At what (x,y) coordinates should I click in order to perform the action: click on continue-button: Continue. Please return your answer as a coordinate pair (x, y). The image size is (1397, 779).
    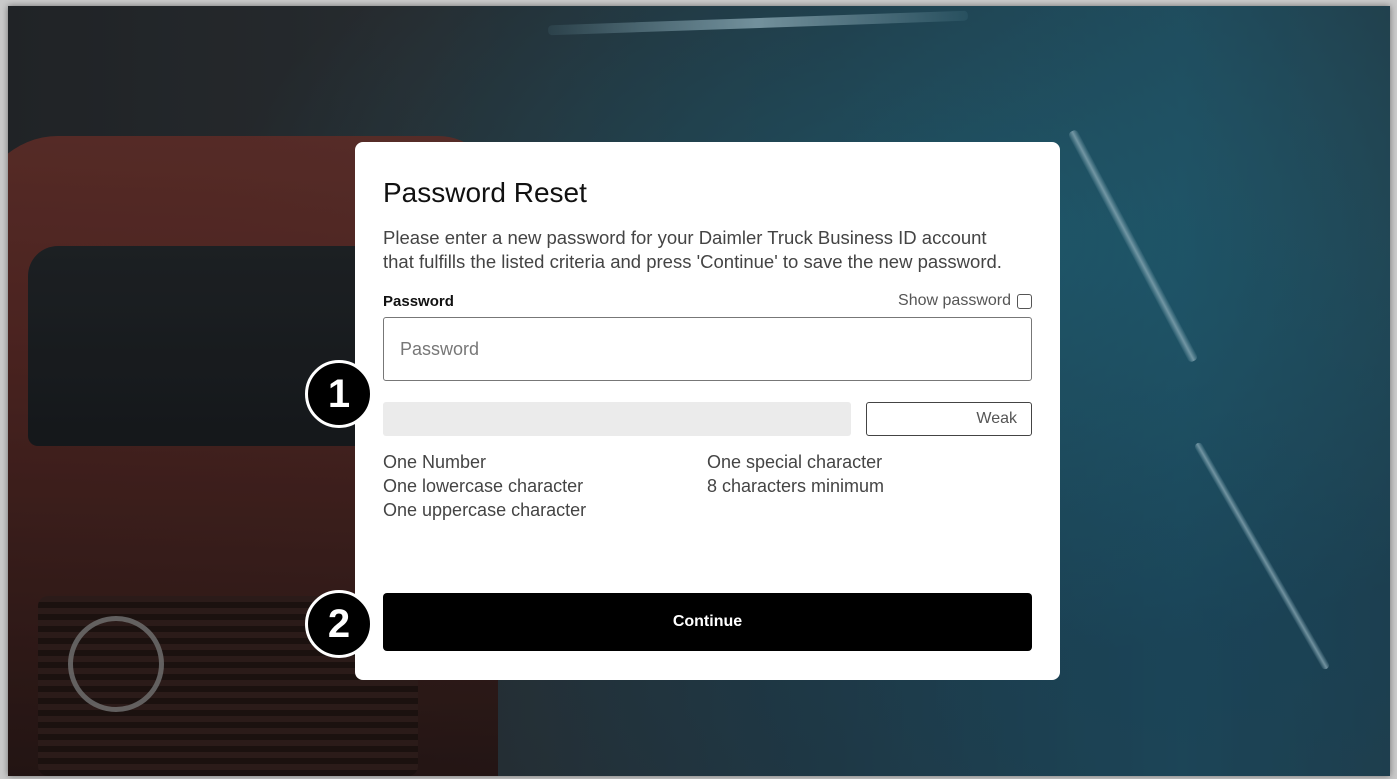
    Looking at the image, I should click on (707, 622).